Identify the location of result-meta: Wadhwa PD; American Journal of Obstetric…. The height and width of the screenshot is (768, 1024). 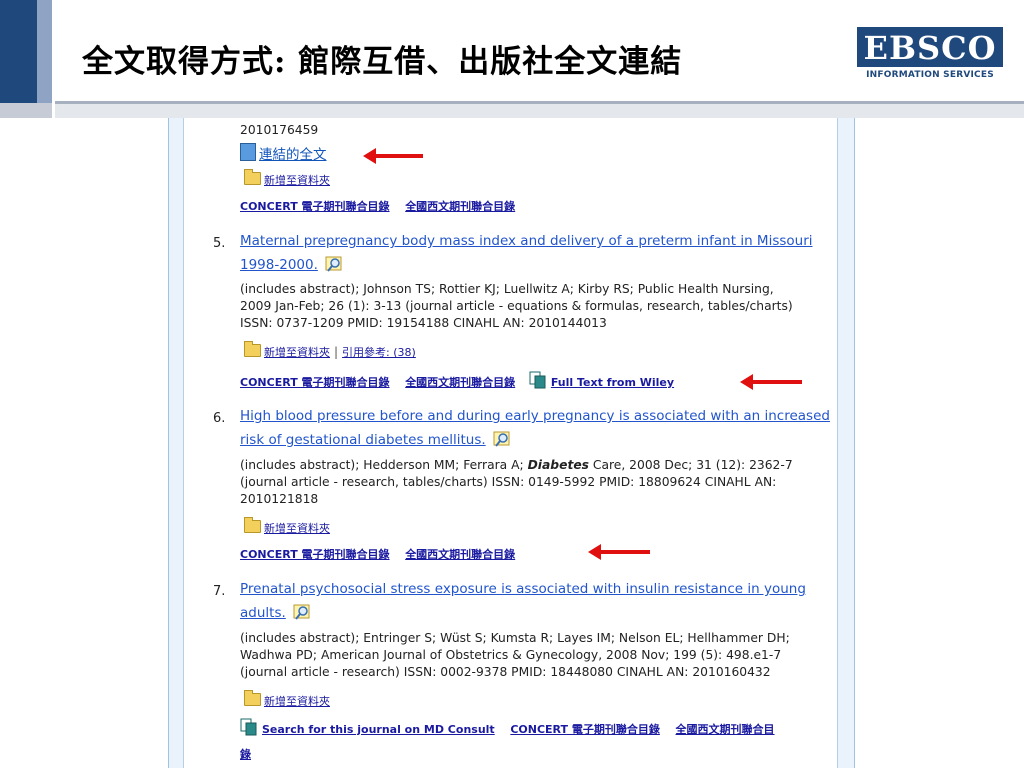
(511, 655).